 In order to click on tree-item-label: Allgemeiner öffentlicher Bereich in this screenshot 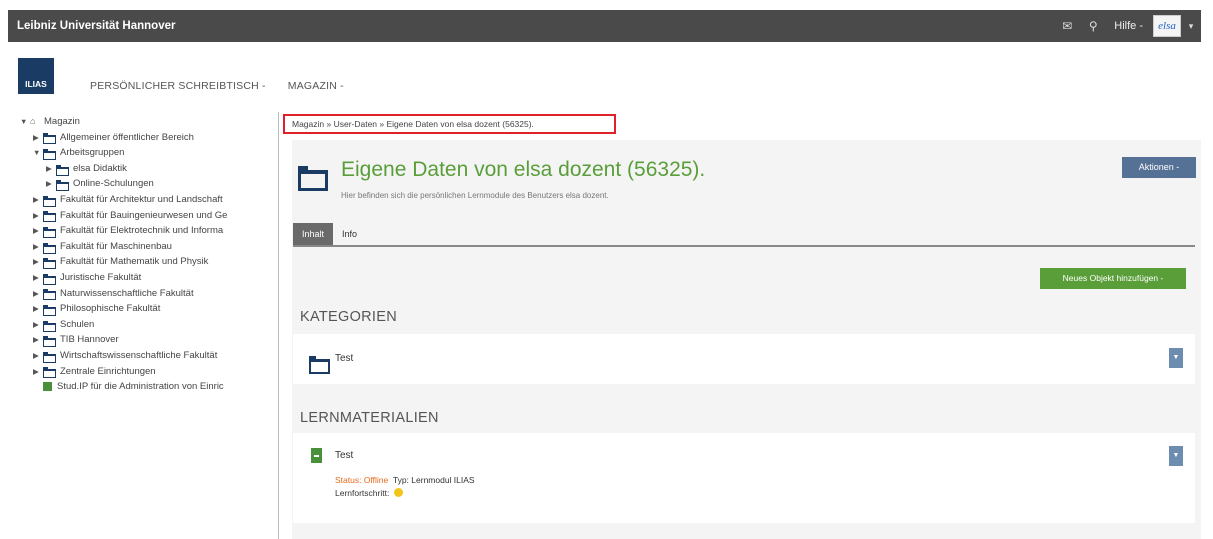, I will do `click(127, 138)`.